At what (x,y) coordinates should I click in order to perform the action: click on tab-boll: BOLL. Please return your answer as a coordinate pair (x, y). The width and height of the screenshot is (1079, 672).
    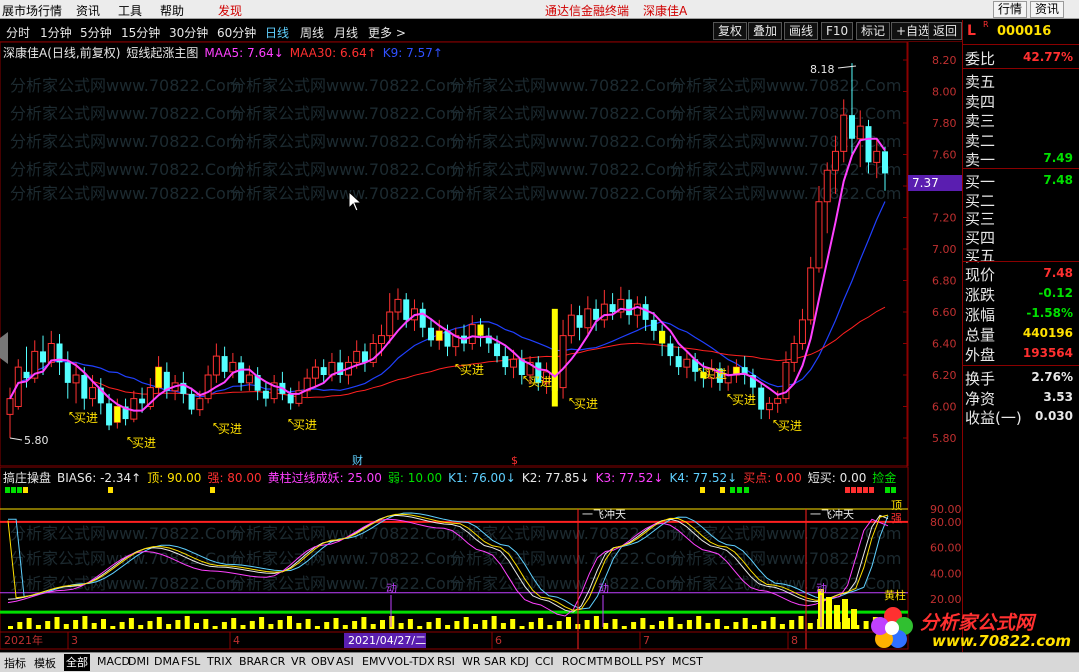
    Looking at the image, I should click on (628, 661).